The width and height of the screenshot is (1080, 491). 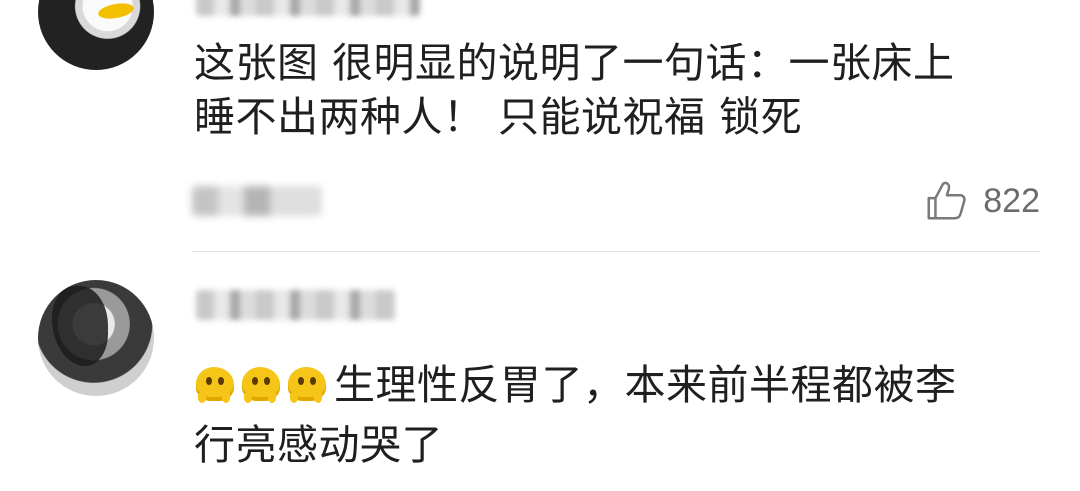 I want to click on like-count: 822, so click(x=1011, y=200).